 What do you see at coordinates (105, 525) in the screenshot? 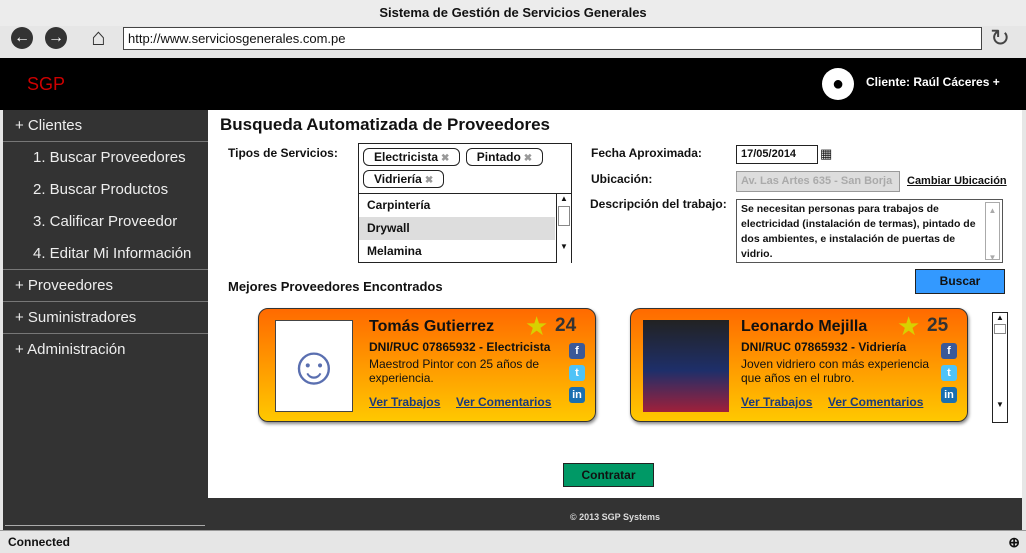
I see `divider` at bounding box center [105, 525].